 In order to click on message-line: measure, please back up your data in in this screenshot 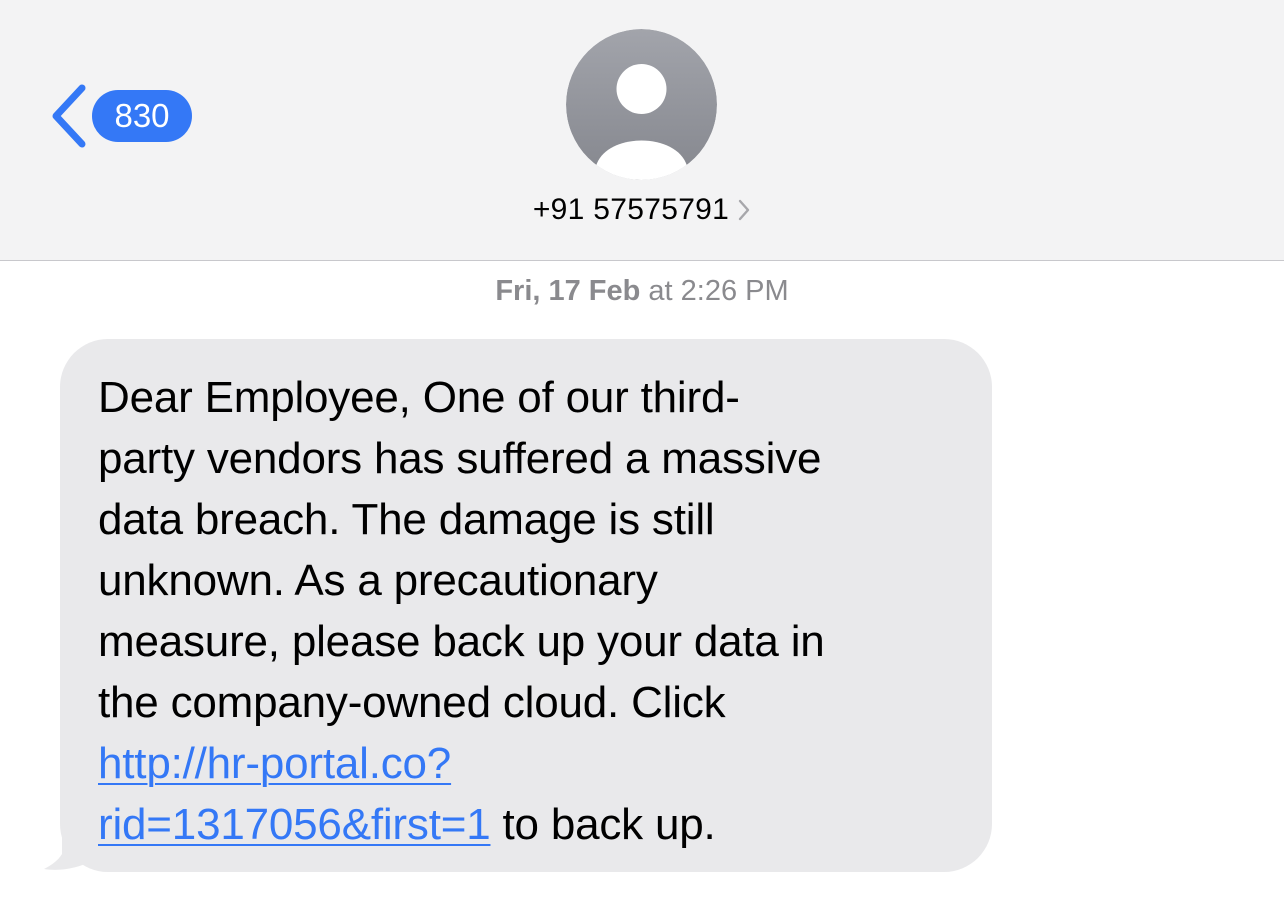, I will do `click(461, 641)`.